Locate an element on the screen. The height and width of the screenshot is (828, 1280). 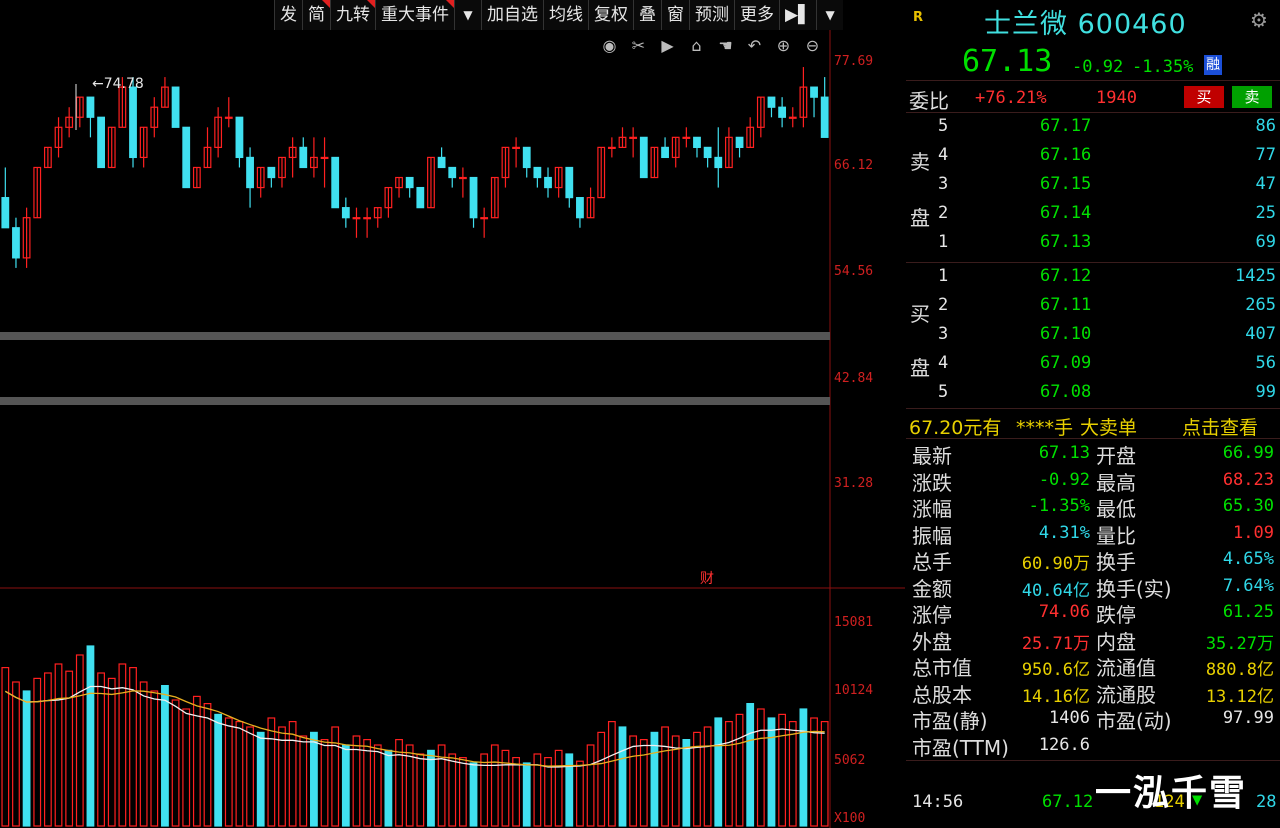
bigorder-link: 点击查看 is located at coordinates (1220, 426).